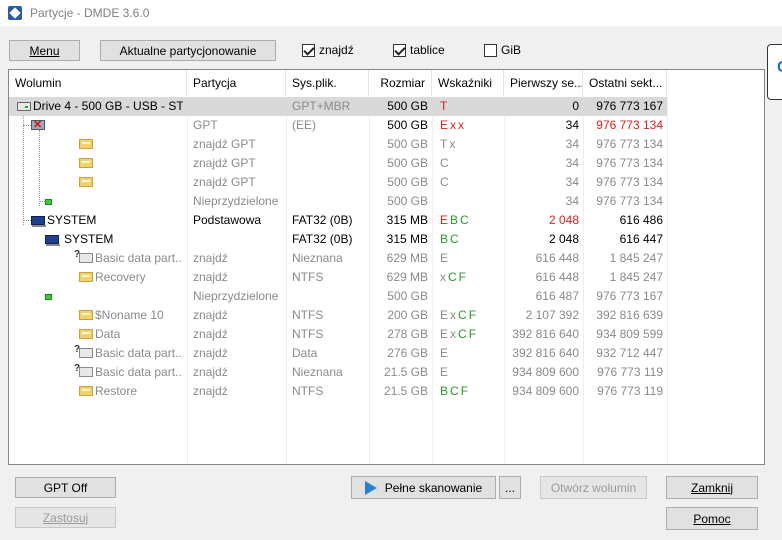  I want to click on flag-letter: x, so click(454, 125).